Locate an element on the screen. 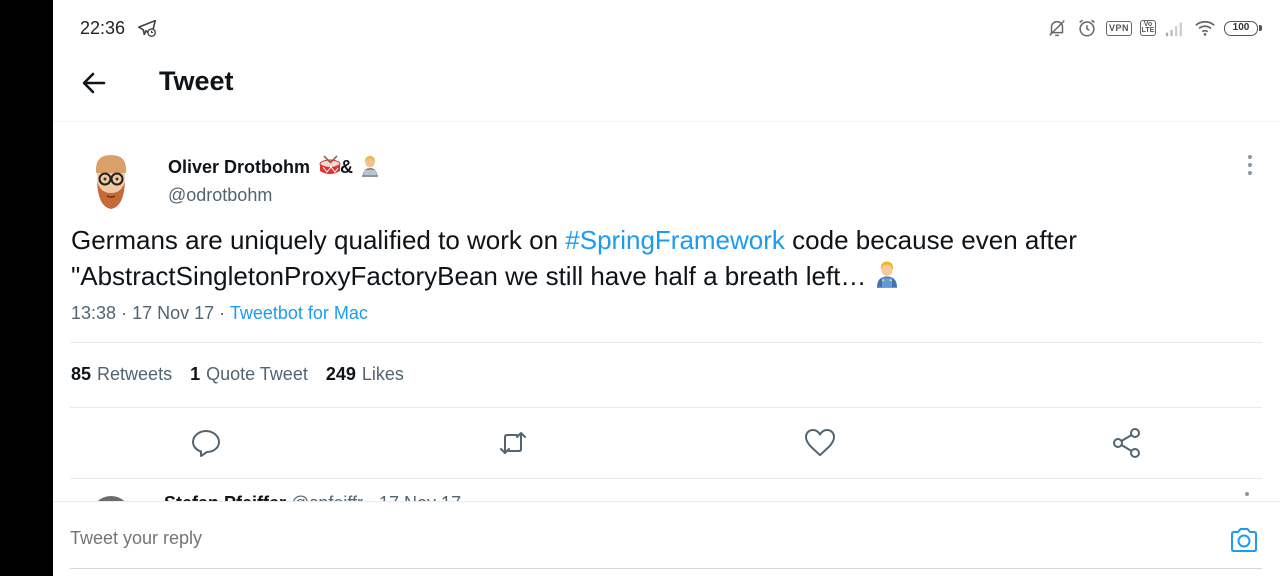  tweet-source-link: Tweetbot for Mac is located at coordinates (299, 313).